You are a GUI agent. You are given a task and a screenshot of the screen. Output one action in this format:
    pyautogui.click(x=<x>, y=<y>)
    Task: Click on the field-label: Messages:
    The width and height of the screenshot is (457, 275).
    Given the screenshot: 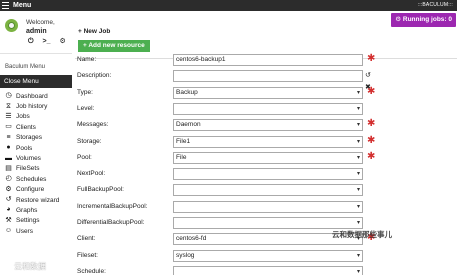 What is the action you would take?
    pyautogui.click(x=93, y=125)
    